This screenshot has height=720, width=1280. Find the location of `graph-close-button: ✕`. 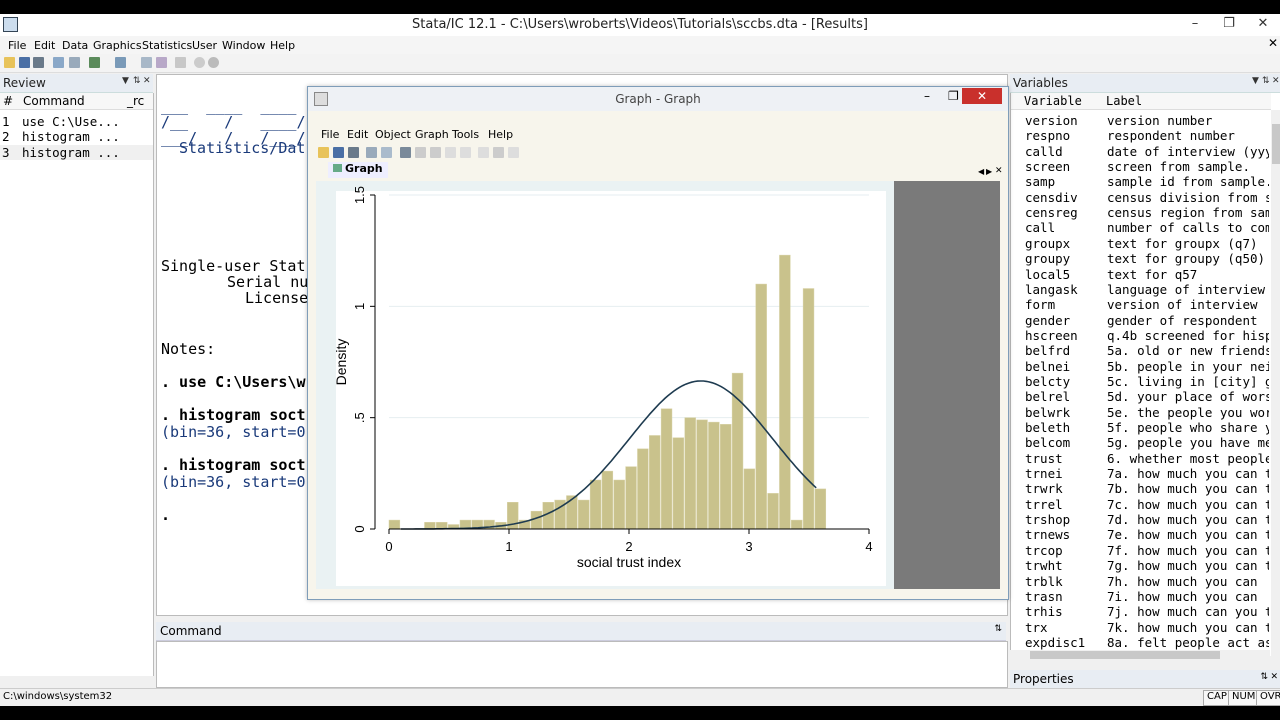

graph-close-button: ✕ is located at coordinates (982, 96).